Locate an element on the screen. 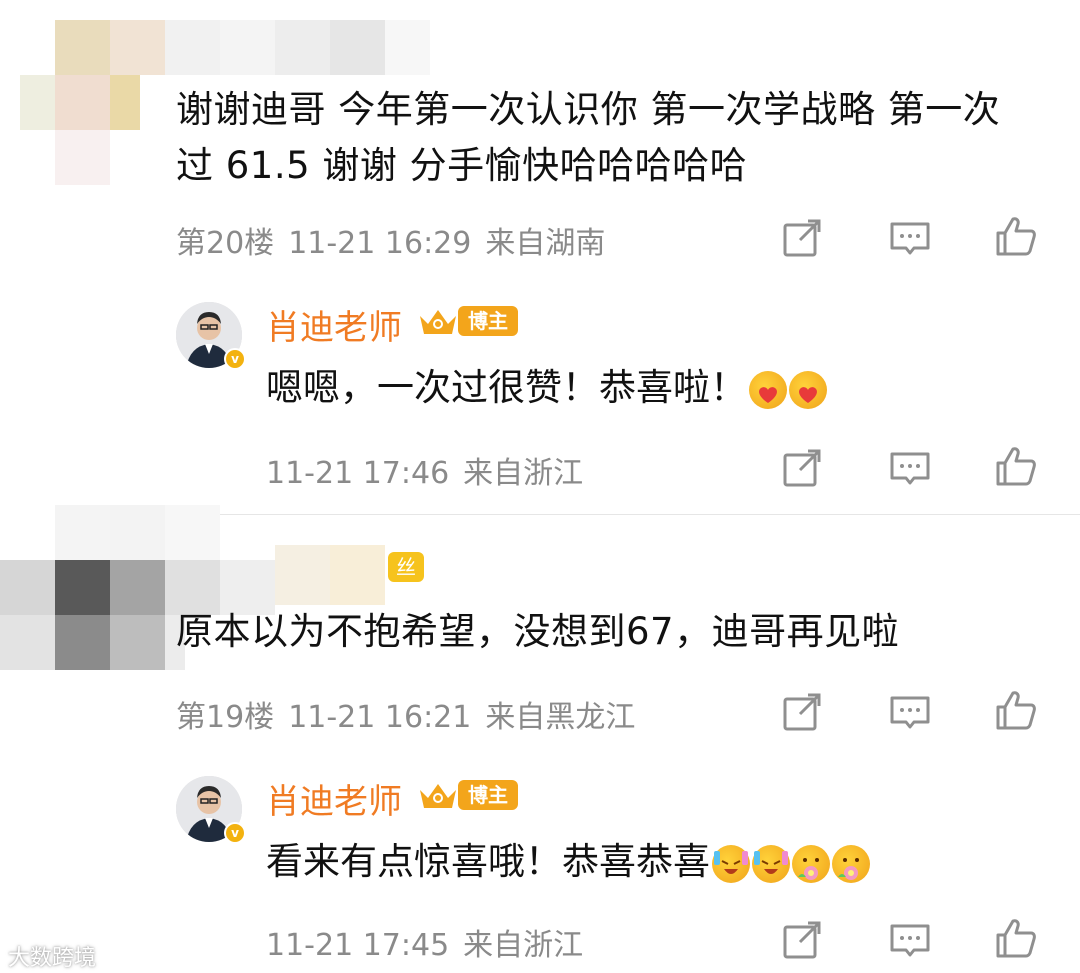  reply-text: 嗯嗯，一次过很赞！恭喜啦！ is located at coordinates (546, 388).